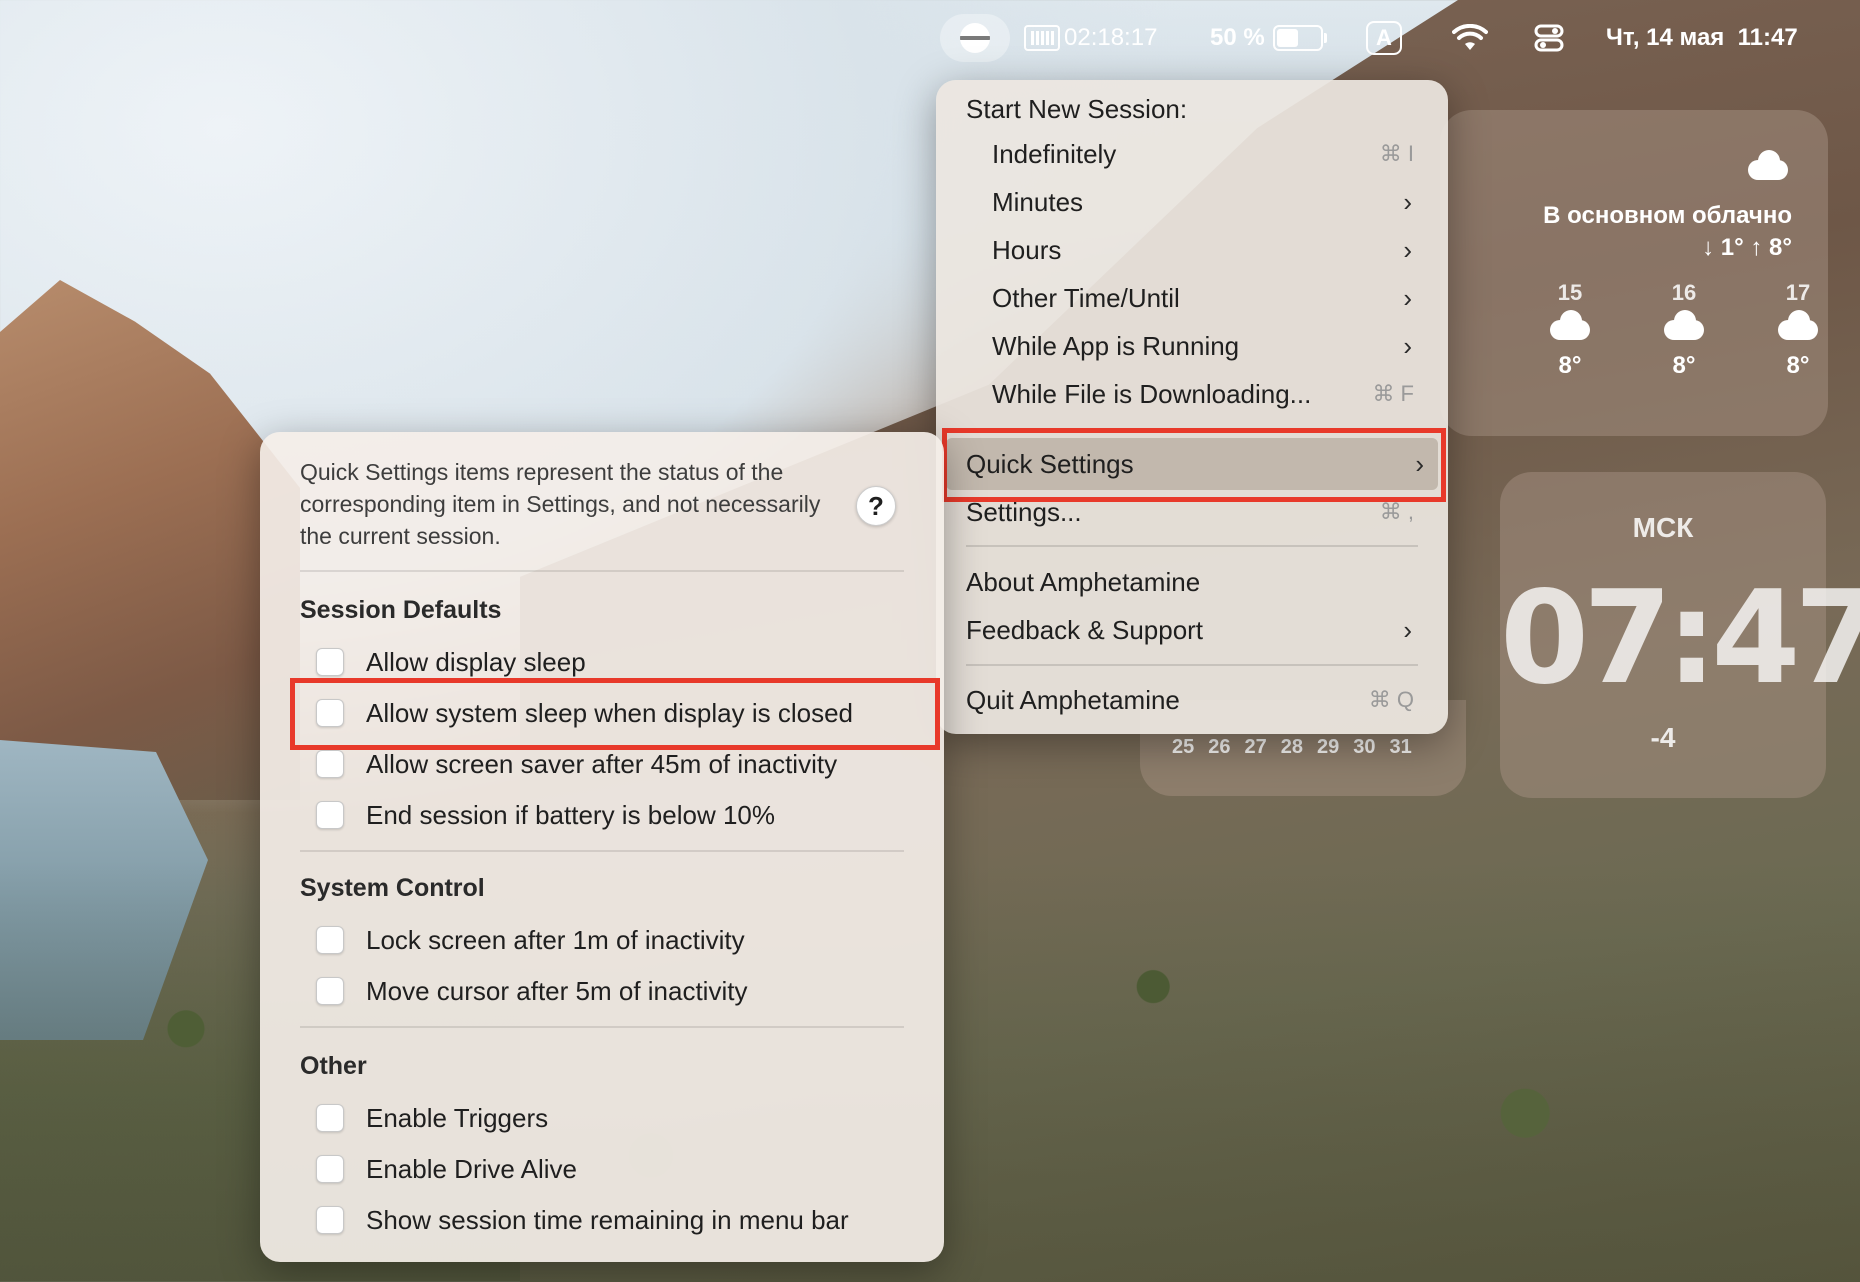 This screenshot has width=1860, height=1282. I want to click on forecast-day-label: 15, so click(1570, 292).